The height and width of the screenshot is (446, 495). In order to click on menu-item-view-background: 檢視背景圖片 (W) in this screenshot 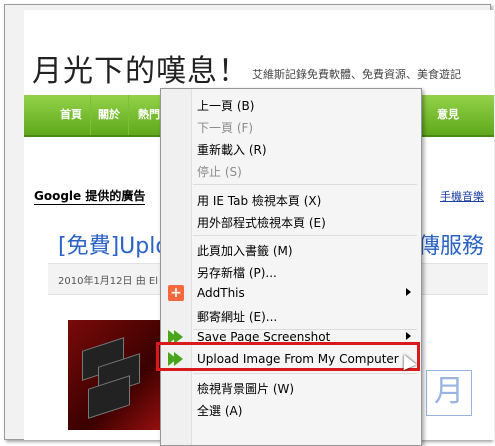, I will do `click(291, 387)`.